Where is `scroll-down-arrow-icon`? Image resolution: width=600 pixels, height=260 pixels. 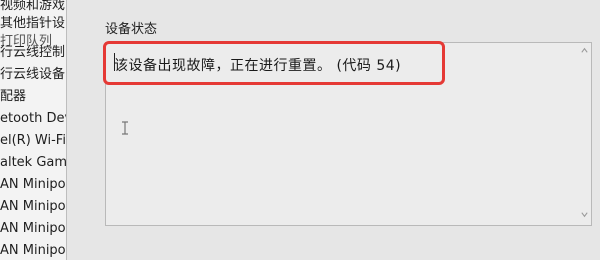 scroll-down-arrow-icon is located at coordinates (584, 214).